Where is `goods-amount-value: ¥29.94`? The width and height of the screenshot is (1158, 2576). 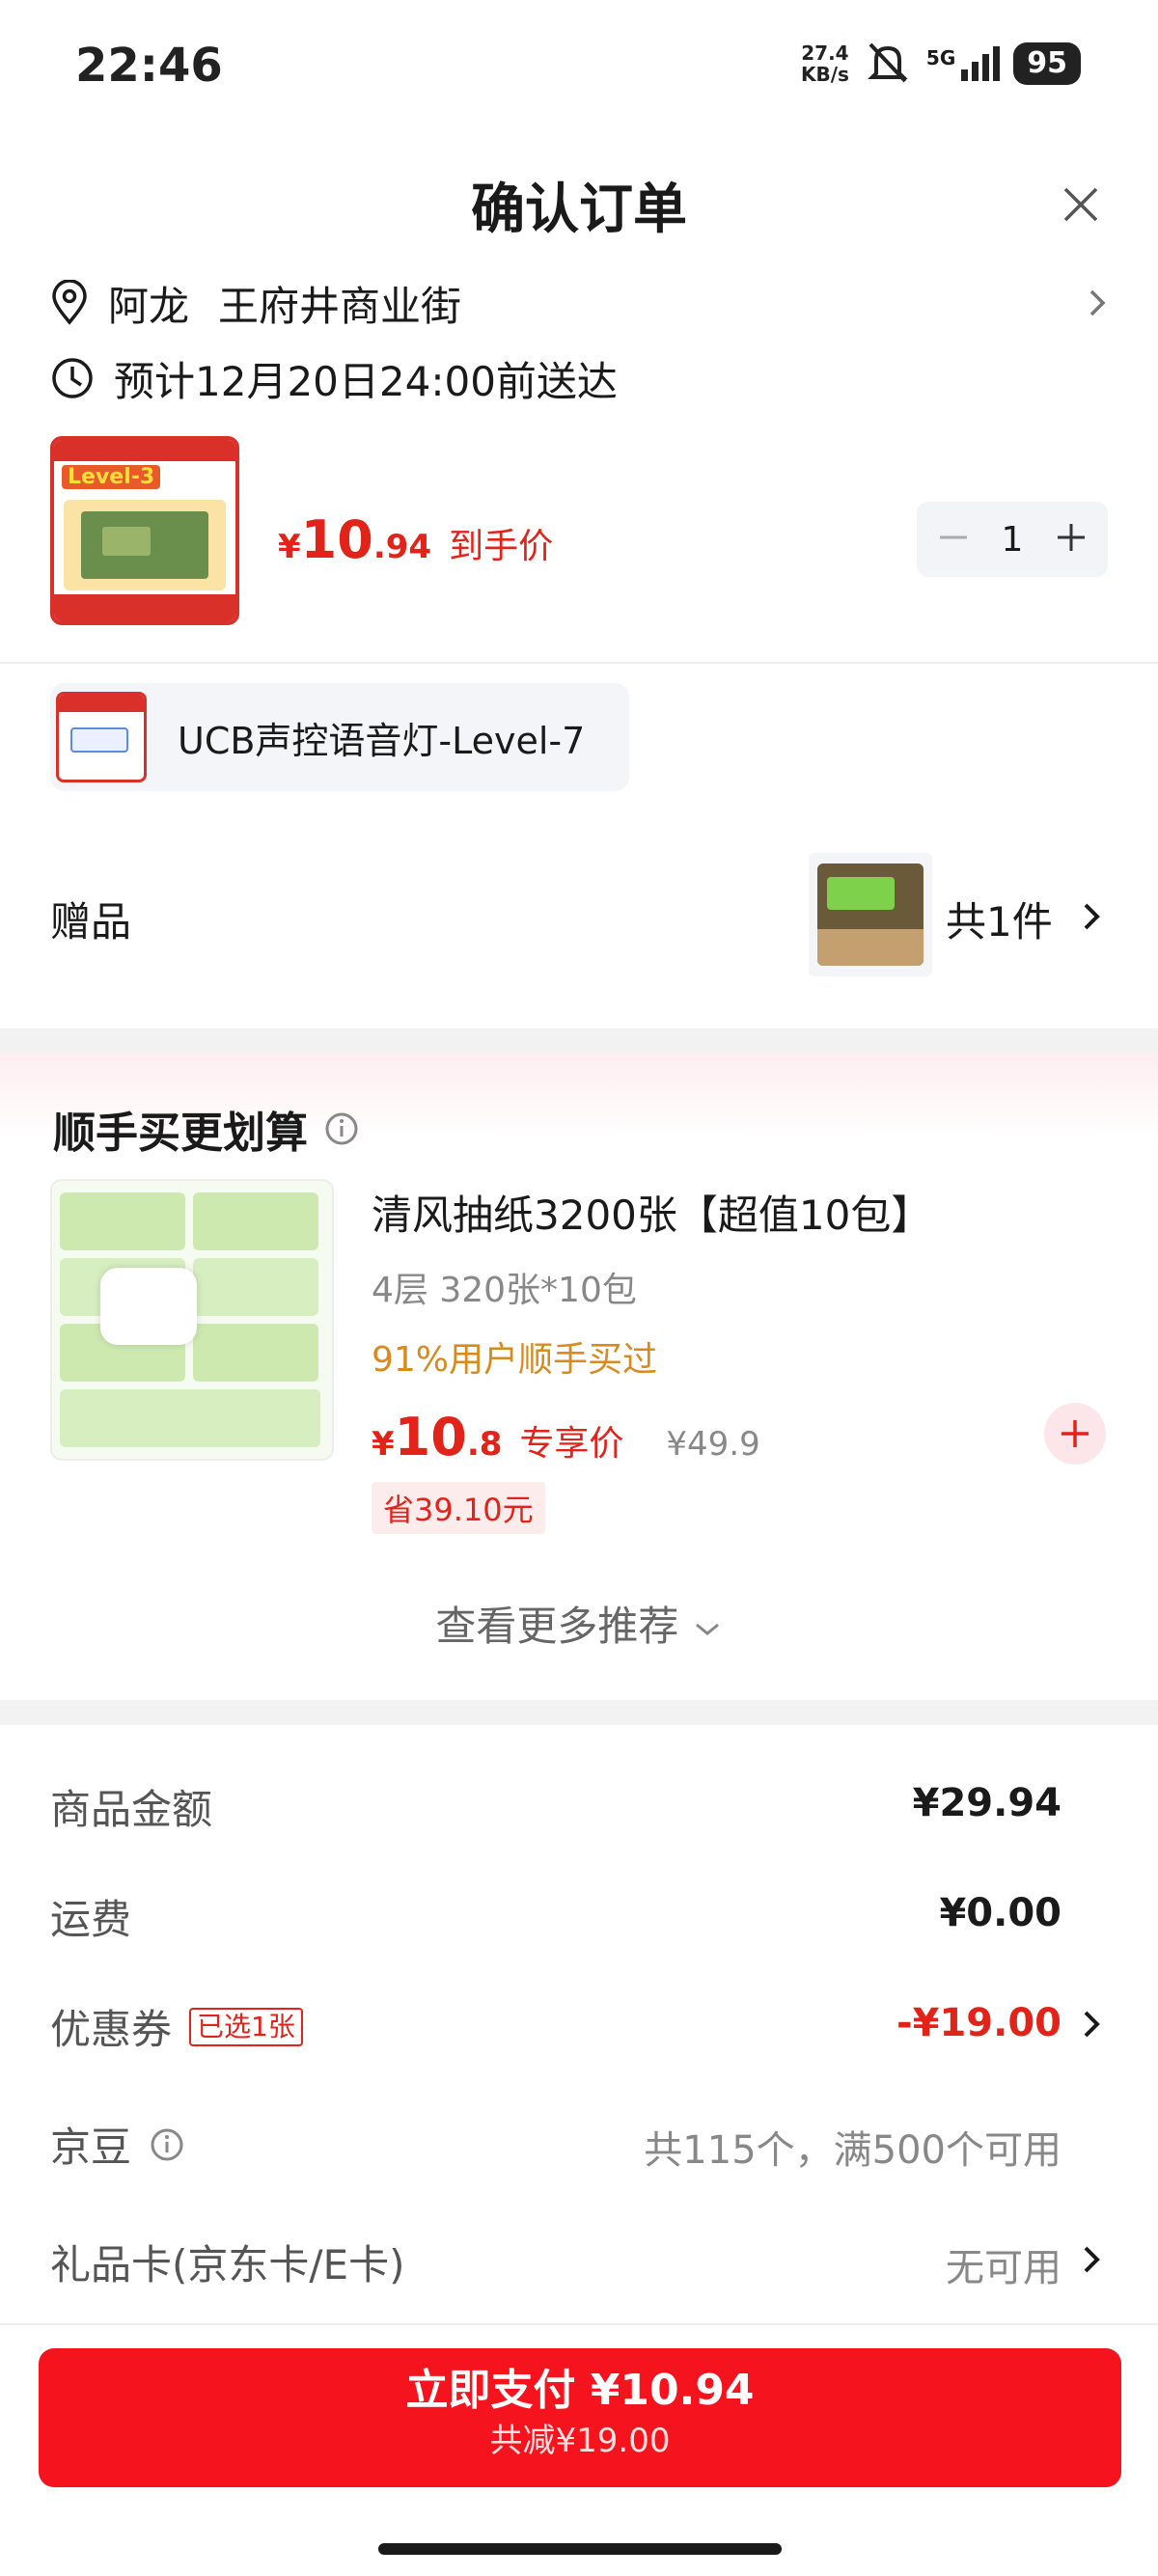 goods-amount-value: ¥29.94 is located at coordinates (987, 1803).